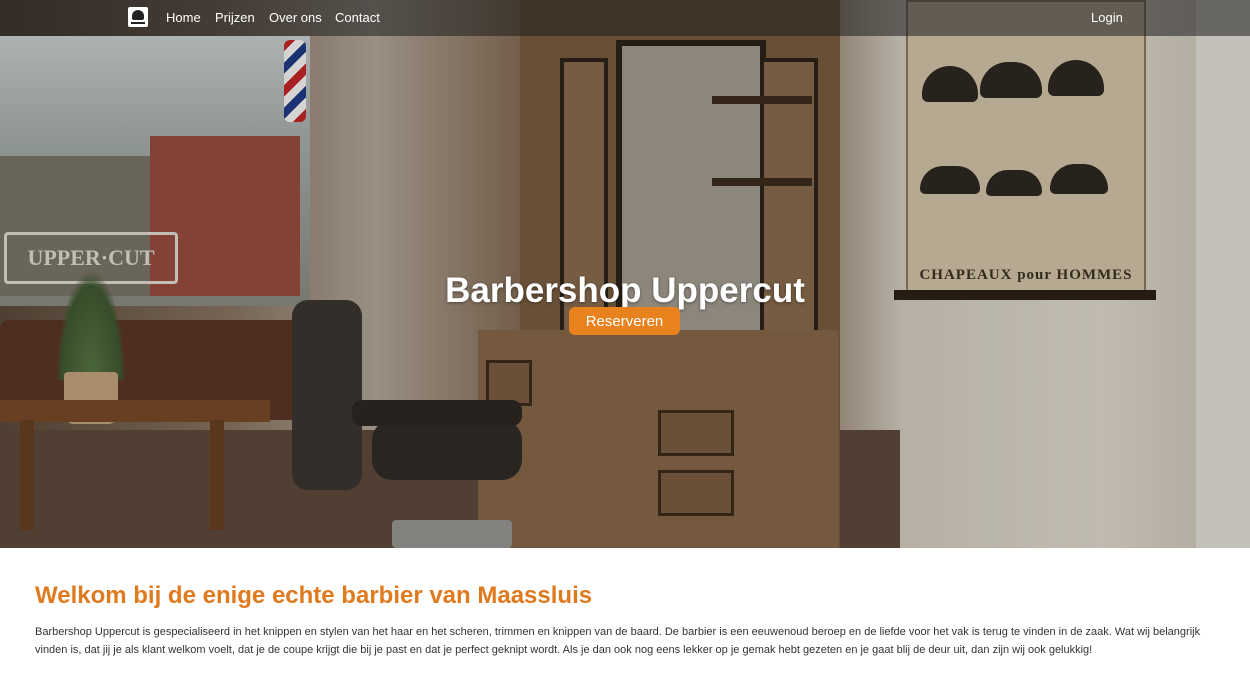 The width and height of the screenshot is (1250, 698). I want to click on nav-item-home: Home, so click(183, 17).